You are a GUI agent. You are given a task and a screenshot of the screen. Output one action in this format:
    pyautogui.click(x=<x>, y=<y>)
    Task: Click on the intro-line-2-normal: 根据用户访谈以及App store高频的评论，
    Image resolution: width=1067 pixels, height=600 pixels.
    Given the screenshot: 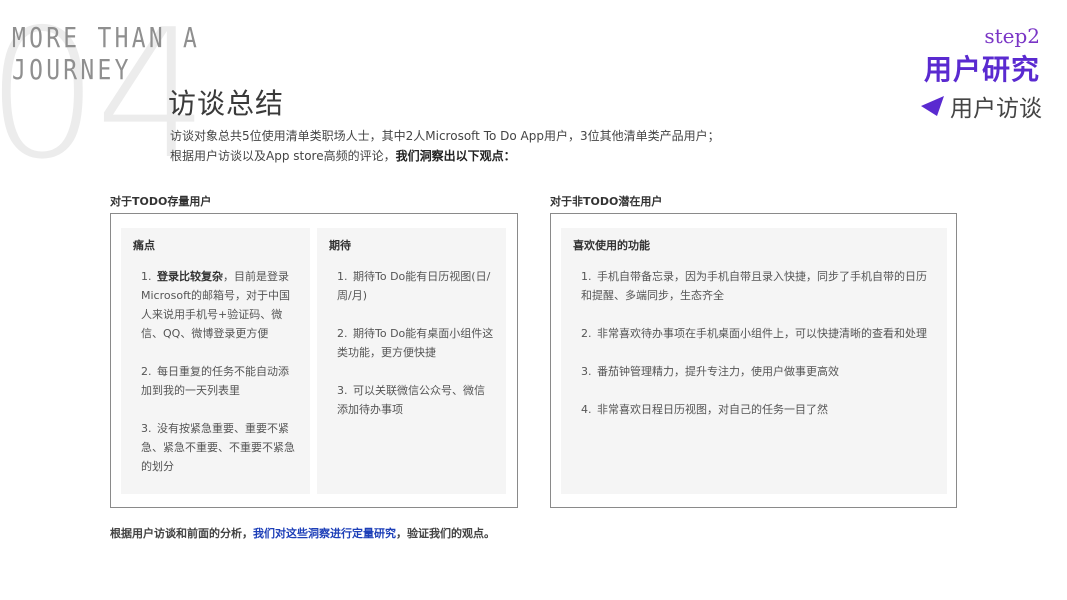 What is the action you would take?
    pyautogui.click(x=283, y=156)
    